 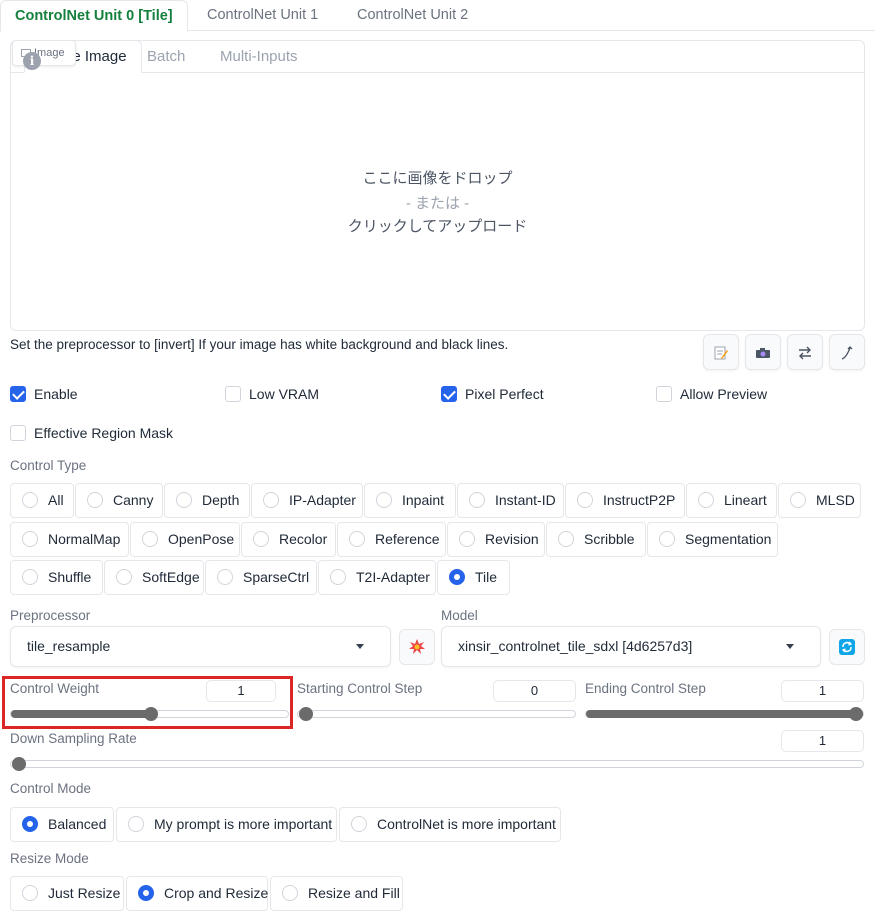 What do you see at coordinates (450, 824) in the screenshot?
I see `control-mode-controlnet-important: ControlNet is more important` at bounding box center [450, 824].